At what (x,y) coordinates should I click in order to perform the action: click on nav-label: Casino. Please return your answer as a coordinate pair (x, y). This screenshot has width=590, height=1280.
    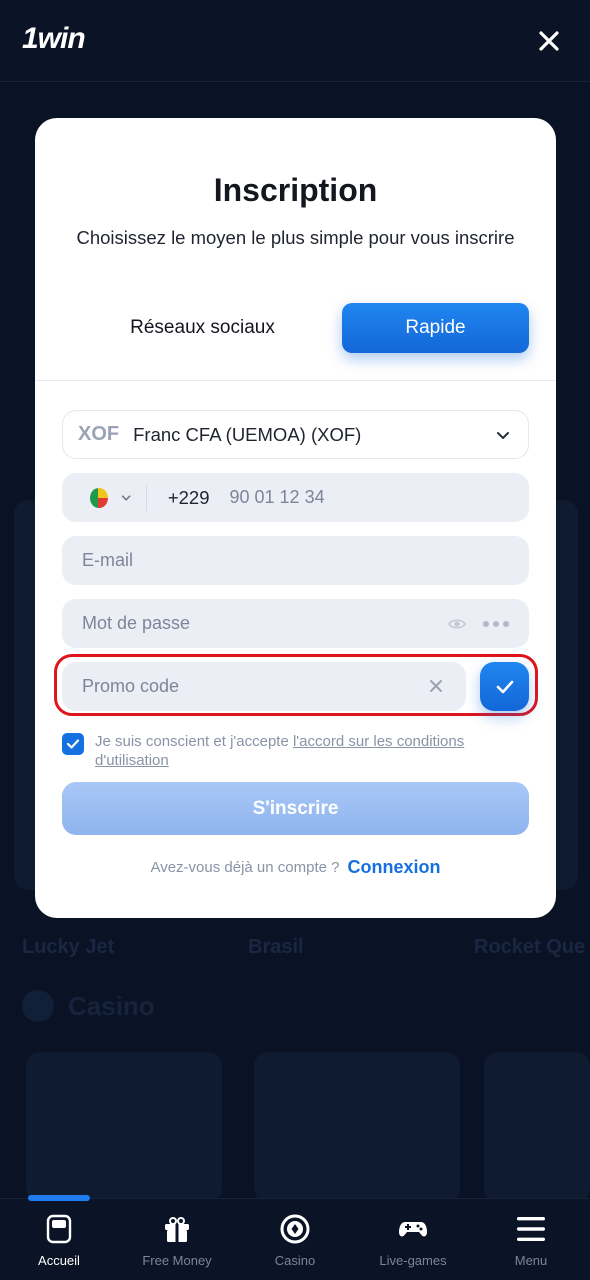
    Looking at the image, I should click on (295, 1260).